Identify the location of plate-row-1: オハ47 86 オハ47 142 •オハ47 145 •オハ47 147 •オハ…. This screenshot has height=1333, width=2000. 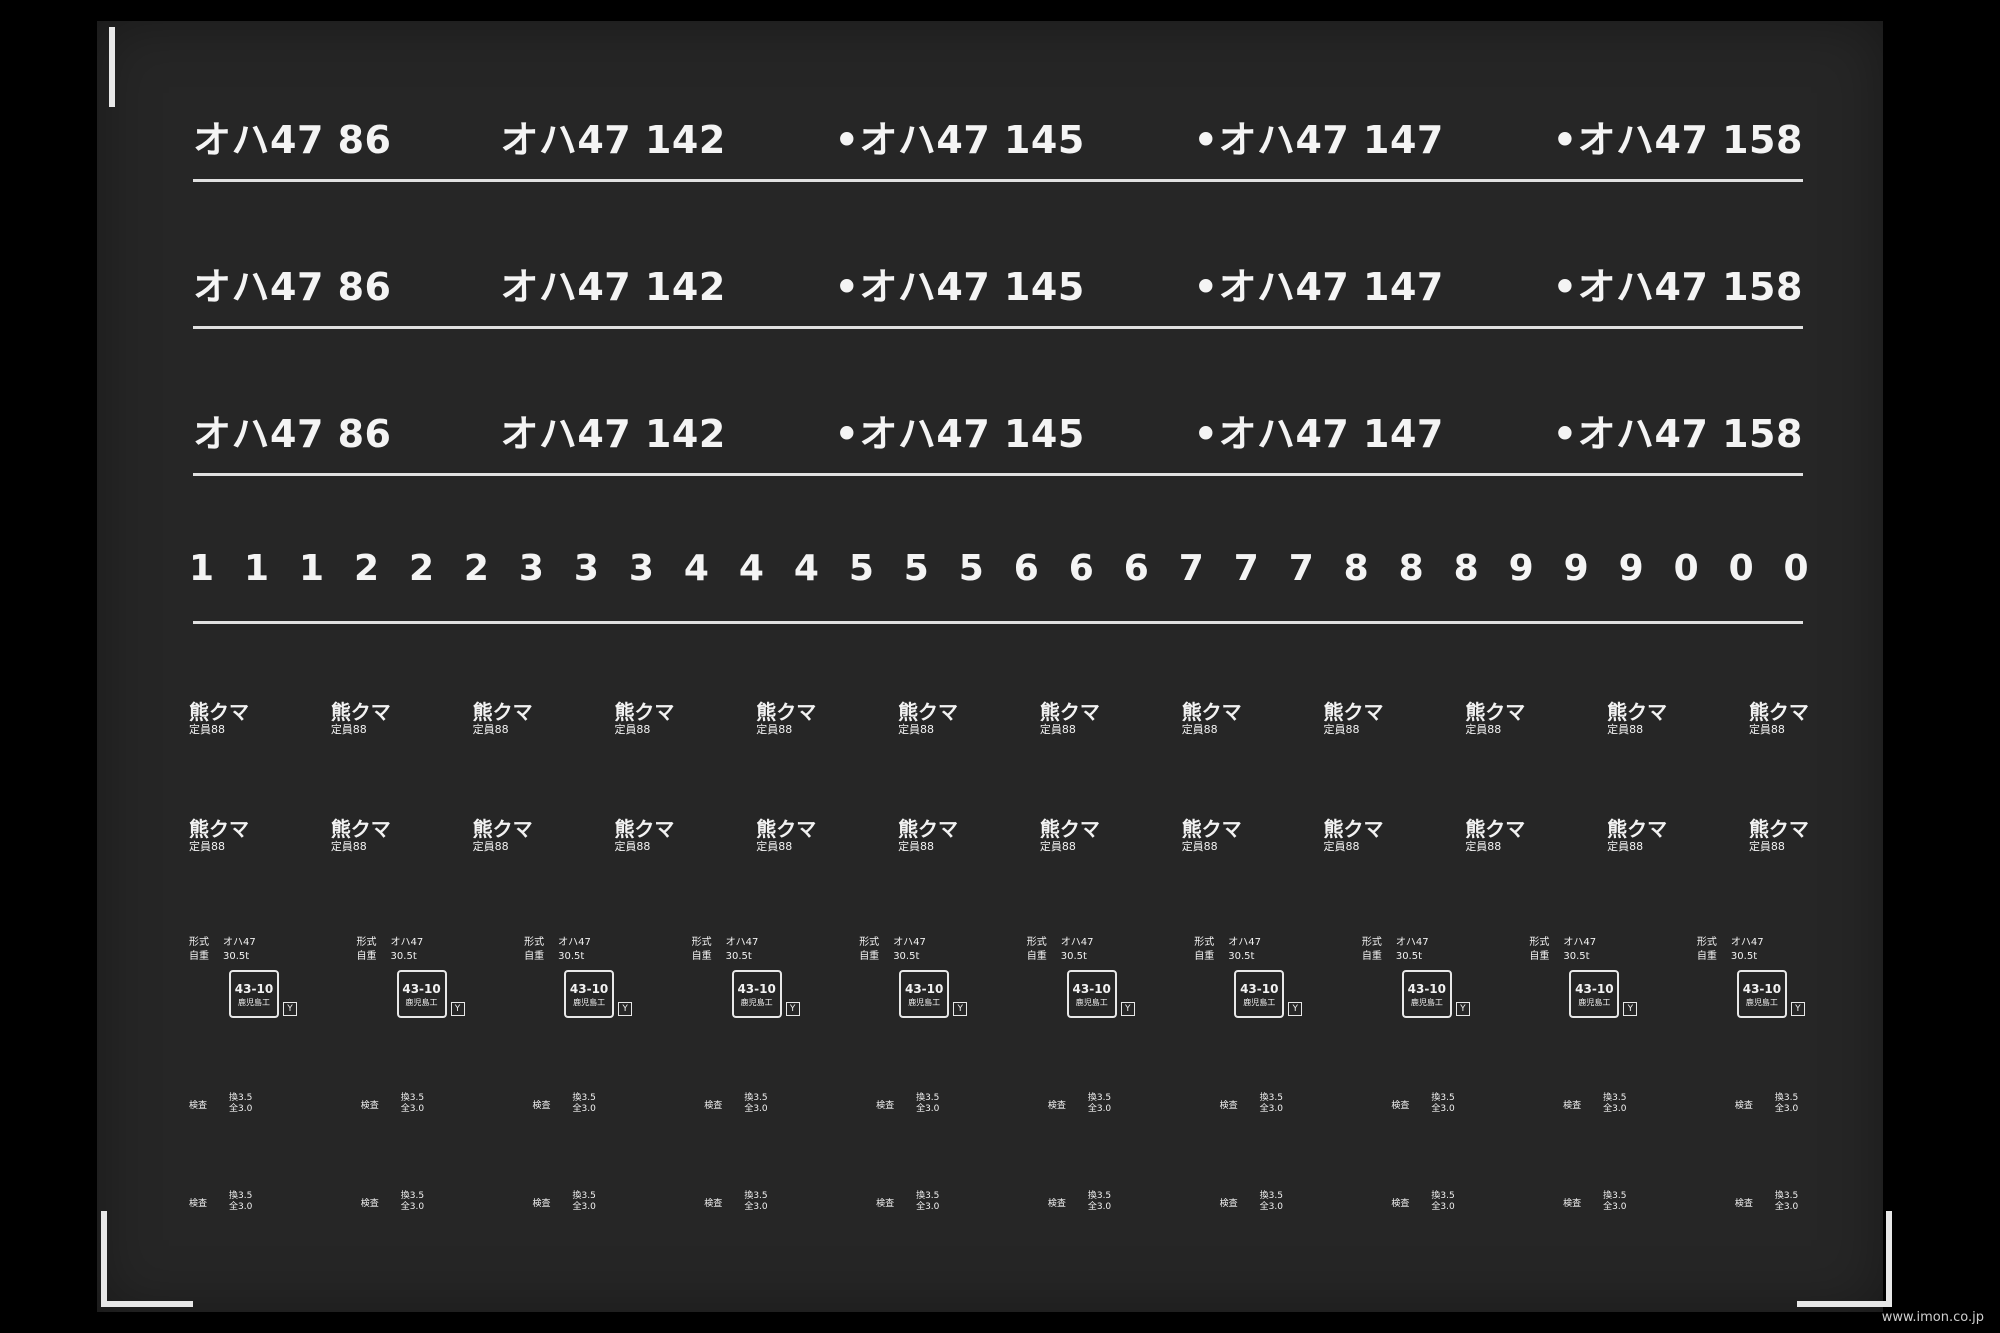
(998, 136).